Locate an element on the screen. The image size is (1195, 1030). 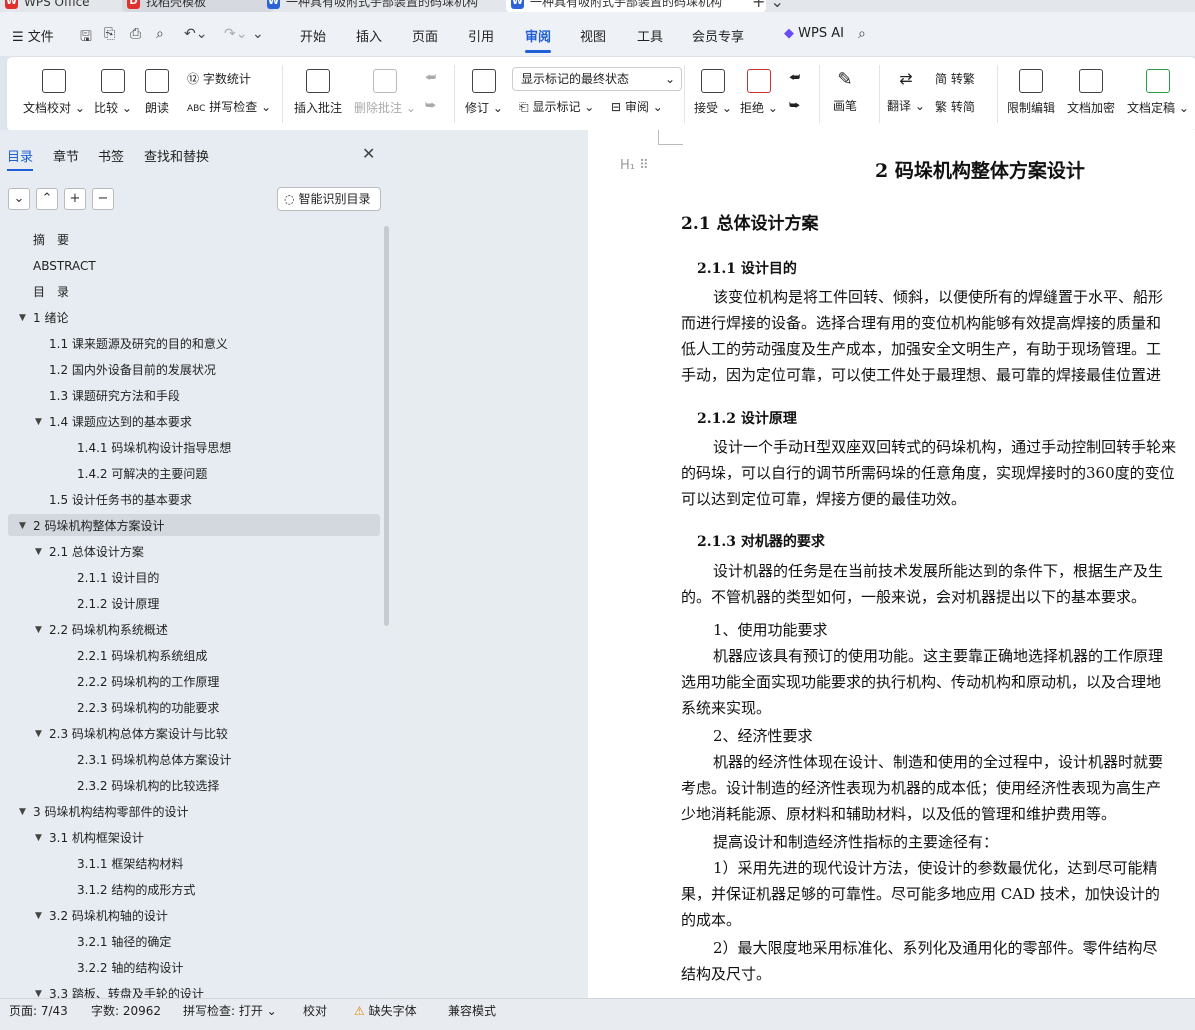
to-simplified-button: 繁 转简 is located at coordinates (955, 106).